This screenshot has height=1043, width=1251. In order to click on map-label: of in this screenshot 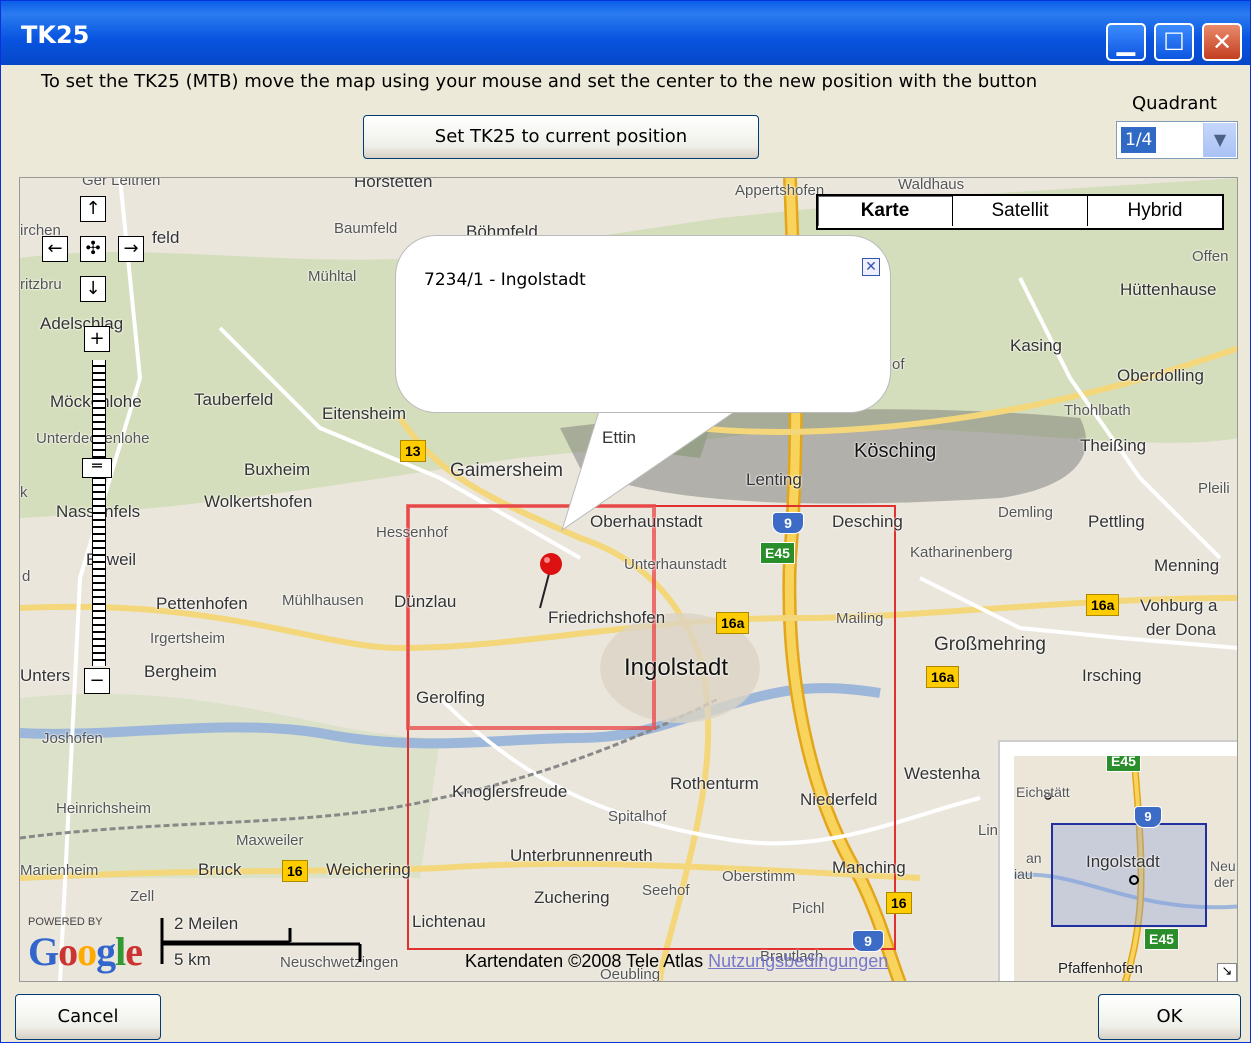, I will do `click(898, 364)`.